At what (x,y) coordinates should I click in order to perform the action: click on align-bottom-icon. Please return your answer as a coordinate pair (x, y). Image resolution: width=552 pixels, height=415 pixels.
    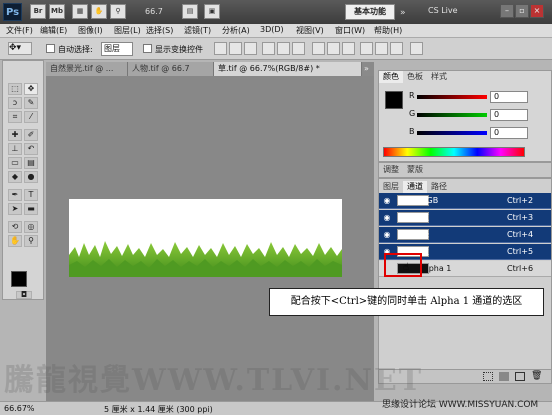
    Looking at the image, I should click on (250, 48).